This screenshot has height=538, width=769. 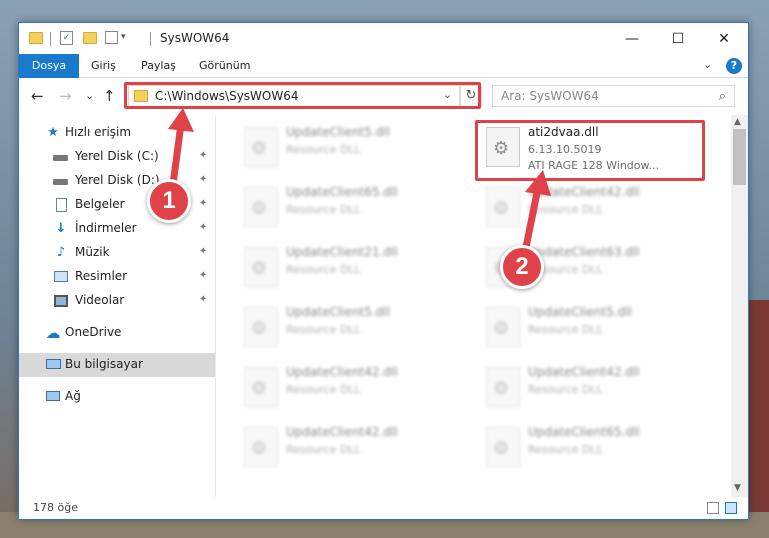 I want to click on annotation-marker-2: 2, so click(x=522, y=267).